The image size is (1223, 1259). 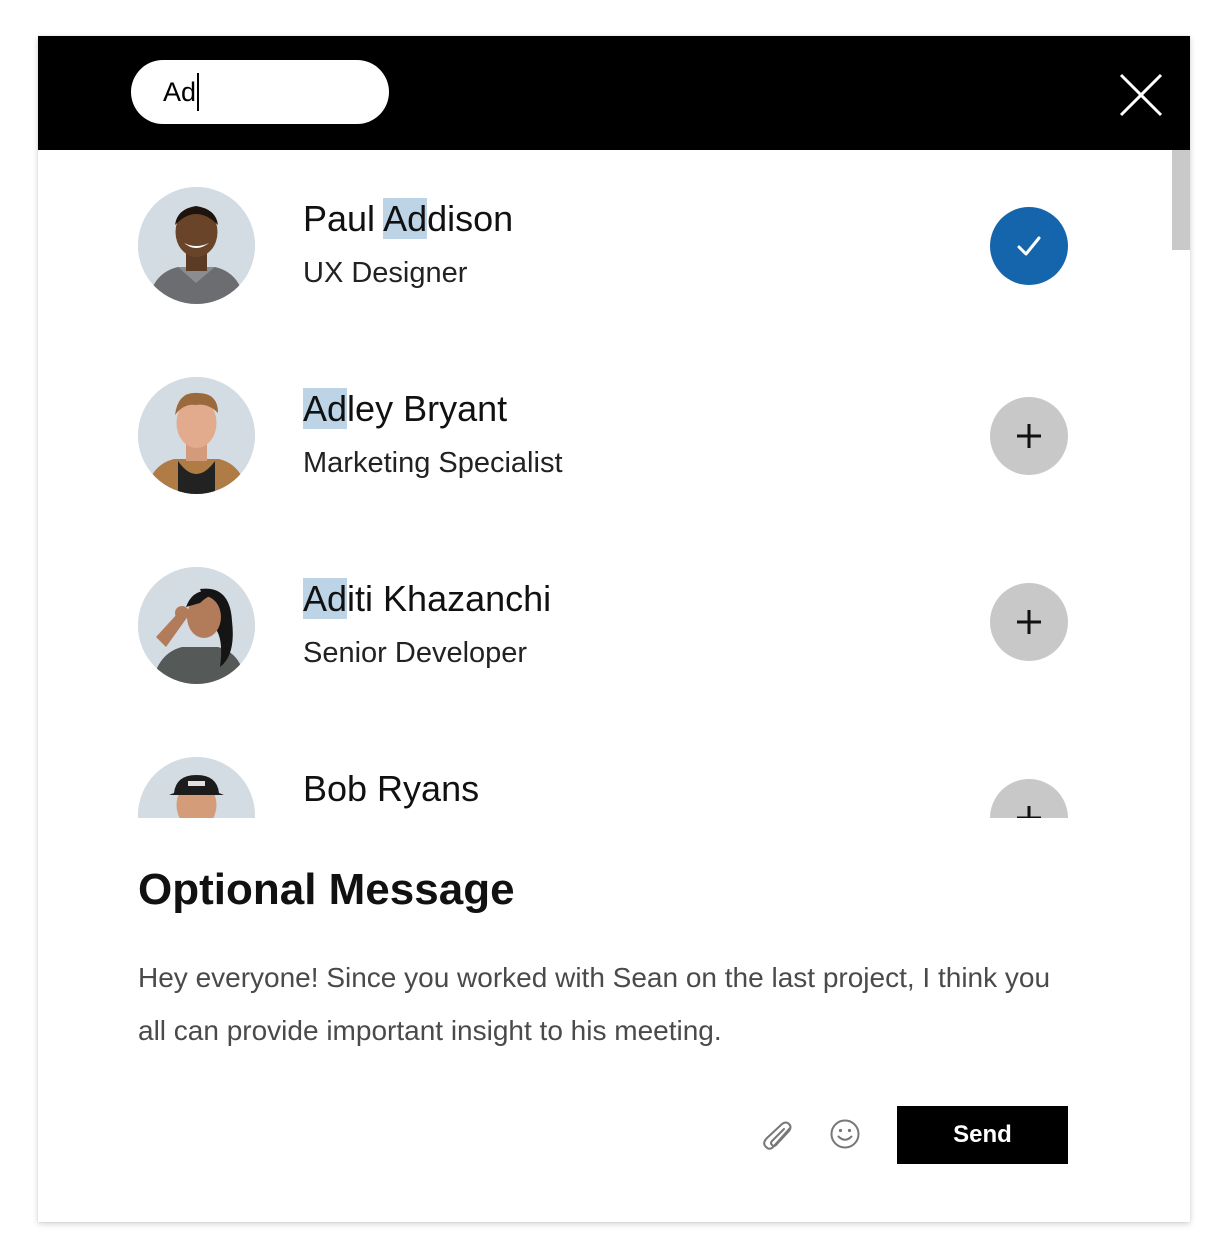 I want to click on check-icon, so click(x=1029, y=246).